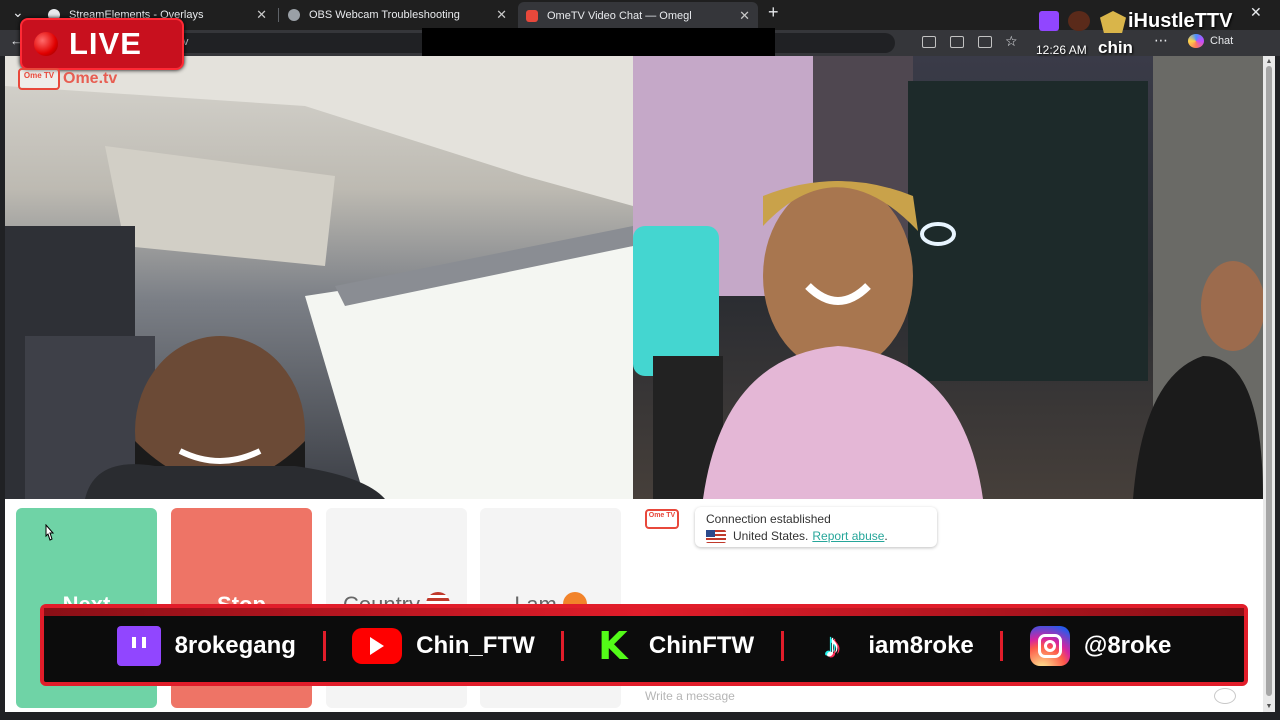 This screenshot has height=720, width=1280. Describe the element at coordinates (701, 645) in the screenshot. I see `kick-handle: ChinFTW` at that location.